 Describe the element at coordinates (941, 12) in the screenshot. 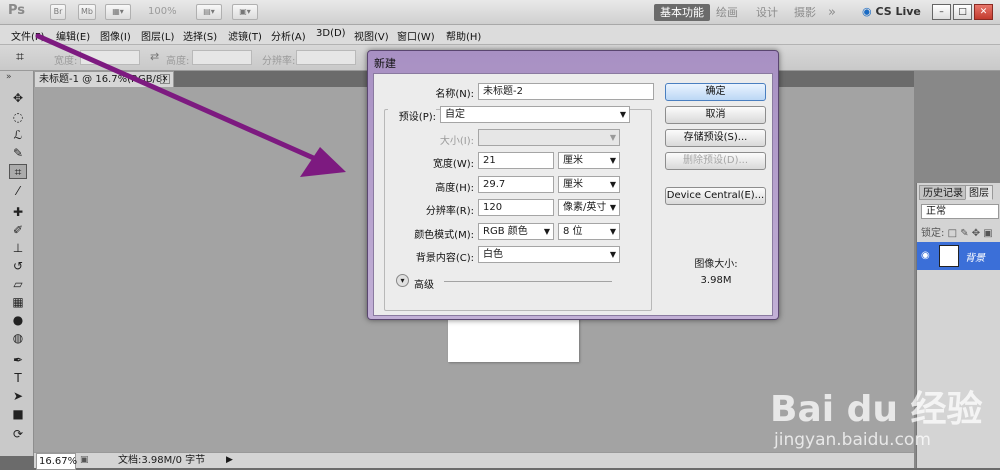

I see `minimize-button: –` at that location.